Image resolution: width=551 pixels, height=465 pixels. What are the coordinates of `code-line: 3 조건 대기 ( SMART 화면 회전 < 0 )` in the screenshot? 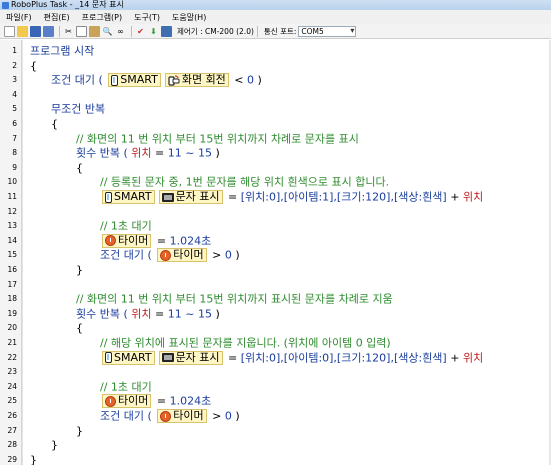 It's located at (275, 80).